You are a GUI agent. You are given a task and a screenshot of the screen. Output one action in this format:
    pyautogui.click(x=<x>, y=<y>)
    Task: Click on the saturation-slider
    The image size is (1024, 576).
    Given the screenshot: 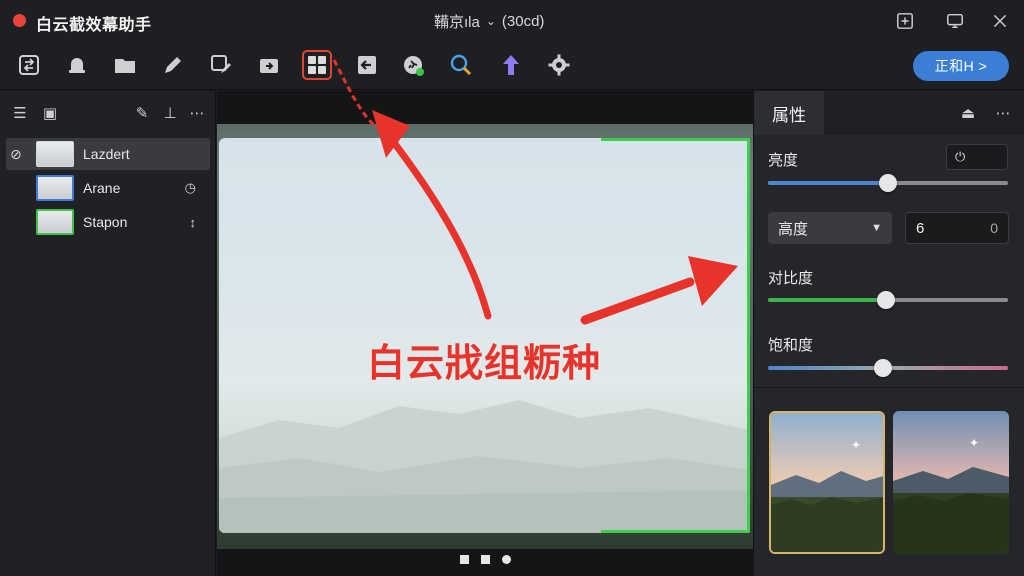 What is the action you would take?
    pyautogui.click(x=888, y=368)
    